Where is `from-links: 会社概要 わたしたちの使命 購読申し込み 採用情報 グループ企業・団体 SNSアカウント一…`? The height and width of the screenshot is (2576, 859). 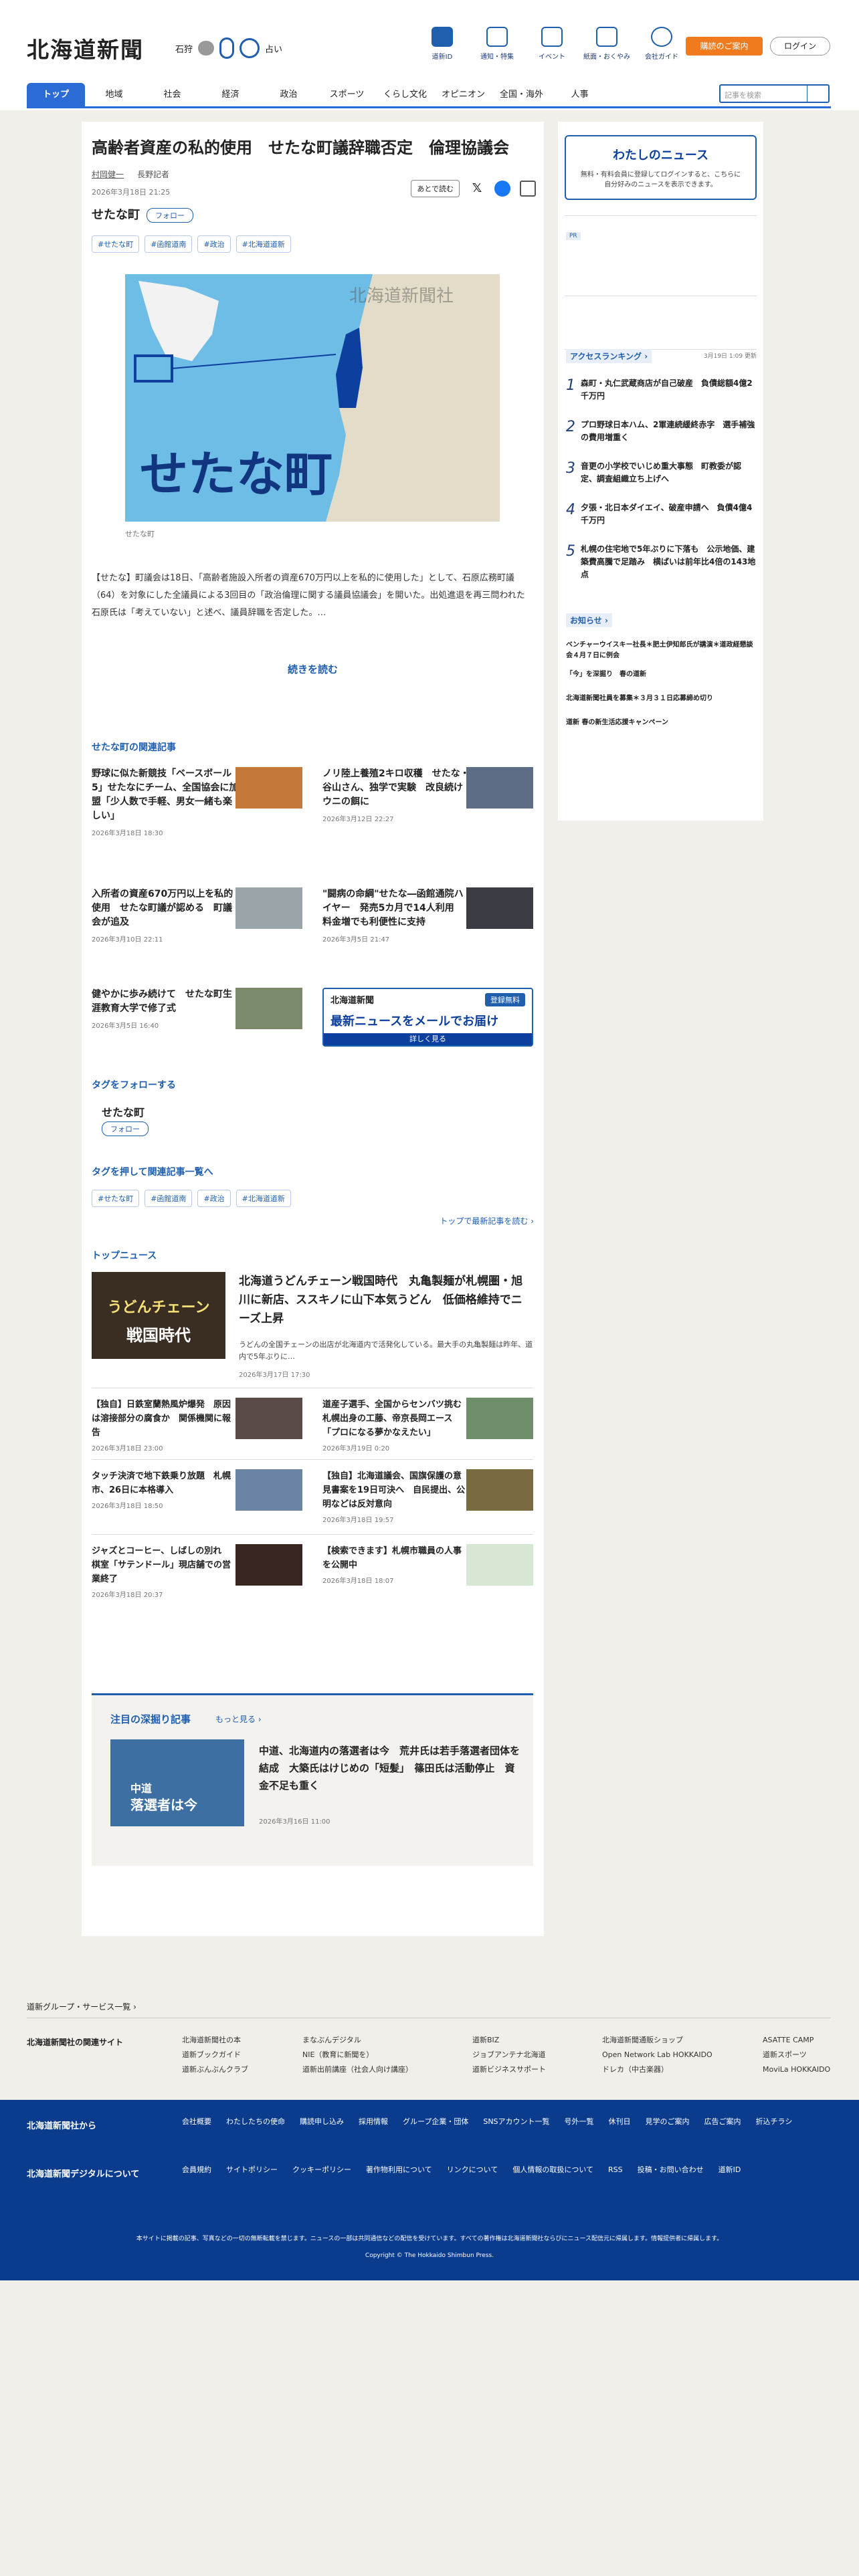
from-links: 会社概要 わたしたちの使命 購読申し込み 採用情報 グループ企業・団体 SNSアカウント一… is located at coordinates (487, 2121).